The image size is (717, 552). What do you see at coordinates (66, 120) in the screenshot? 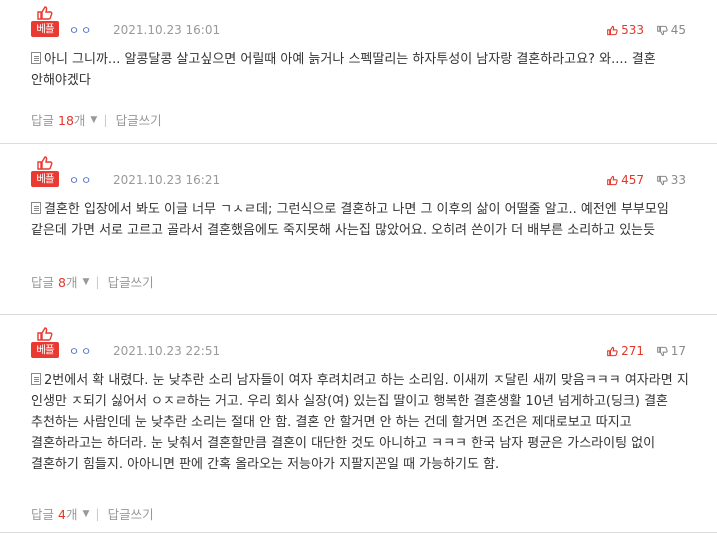
I see `reply-count: 18` at bounding box center [66, 120].